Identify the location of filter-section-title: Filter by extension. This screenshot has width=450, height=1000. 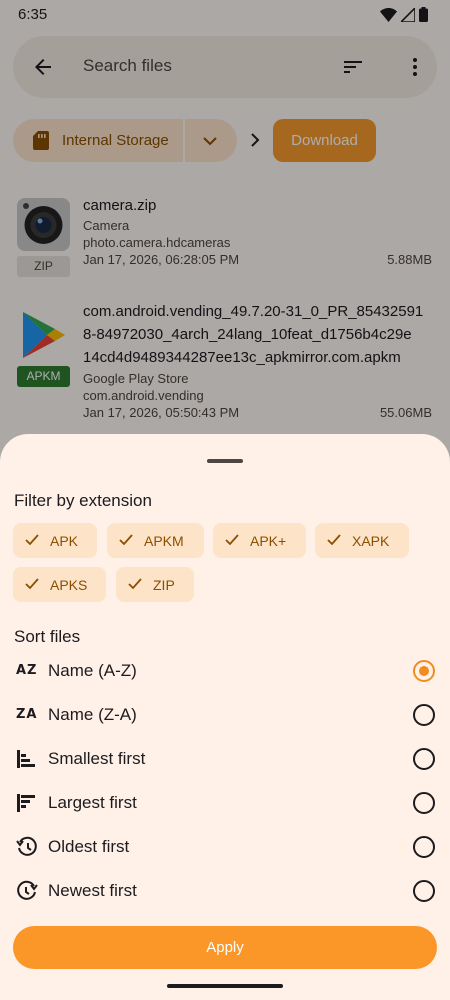
(83, 500).